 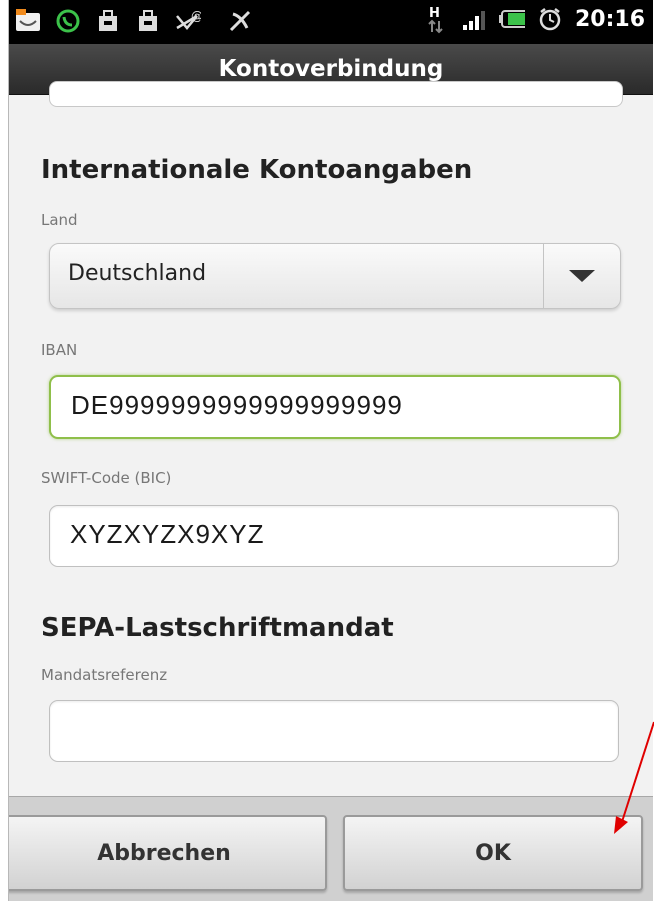 I want to click on status-bar-notifications: @, so click(x=134, y=21).